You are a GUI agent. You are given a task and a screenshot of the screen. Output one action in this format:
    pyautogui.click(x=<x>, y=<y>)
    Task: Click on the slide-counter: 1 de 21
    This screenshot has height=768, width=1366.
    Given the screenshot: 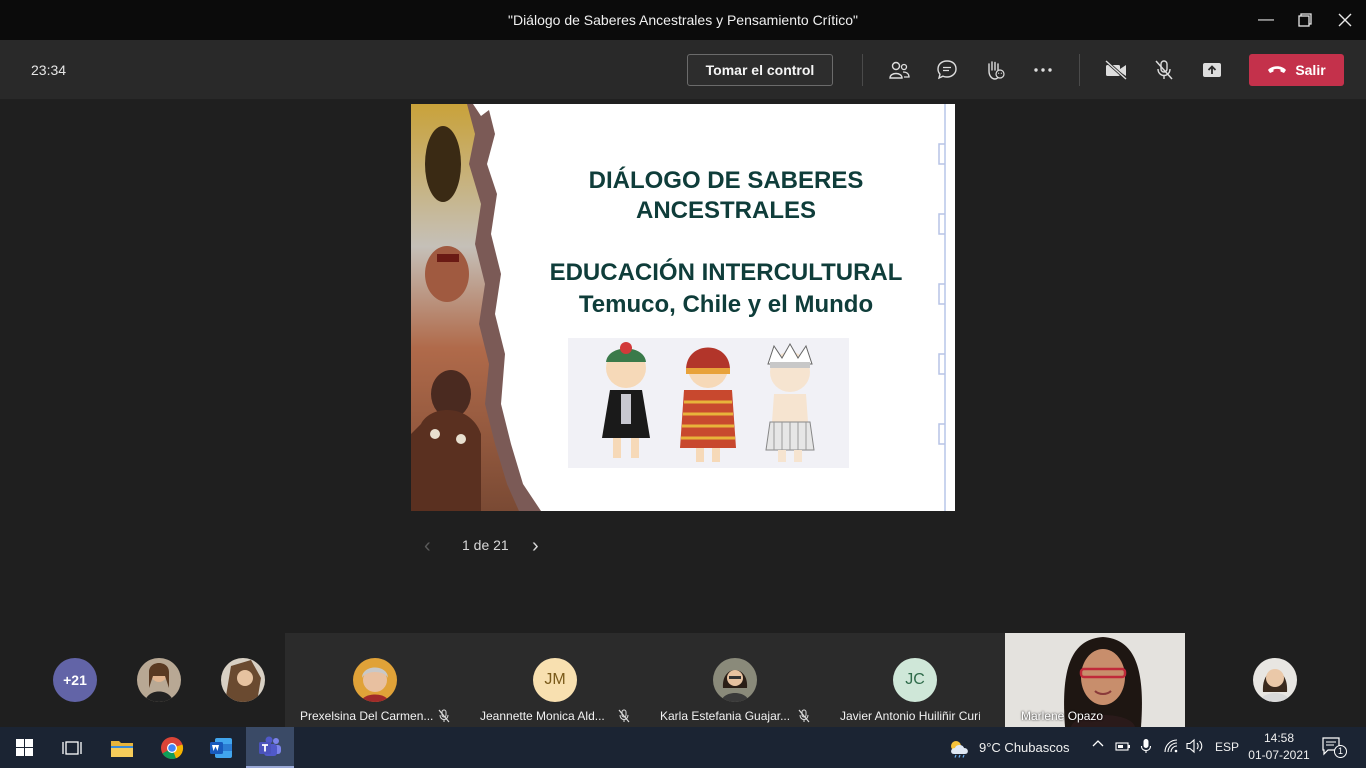 What is the action you would take?
    pyautogui.click(x=485, y=545)
    